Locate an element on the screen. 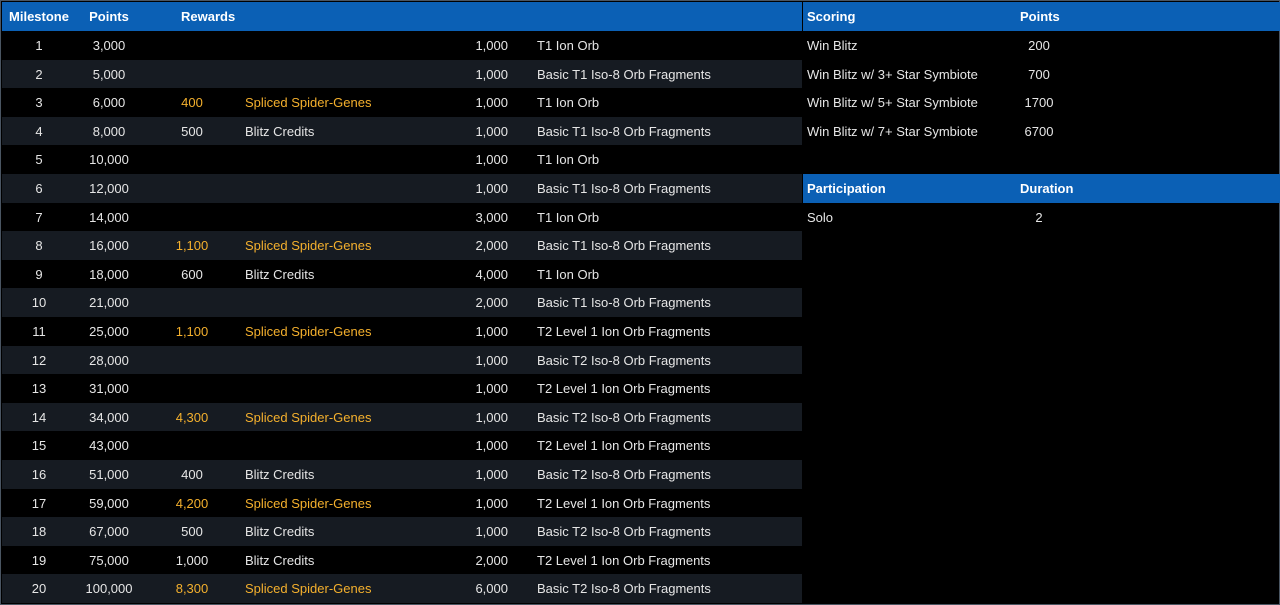 This screenshot has height=605, width=1280. milestone-number: 12 is located at coordinates (39, 360).